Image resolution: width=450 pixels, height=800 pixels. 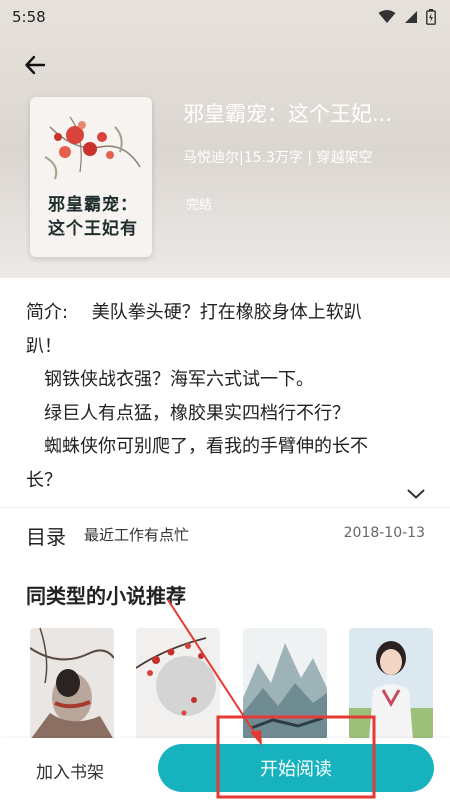 I want to click on intro-line: 蜘蛛侠你可别爬了，看我的手臂伸的长不, so click(x=197, y=446).